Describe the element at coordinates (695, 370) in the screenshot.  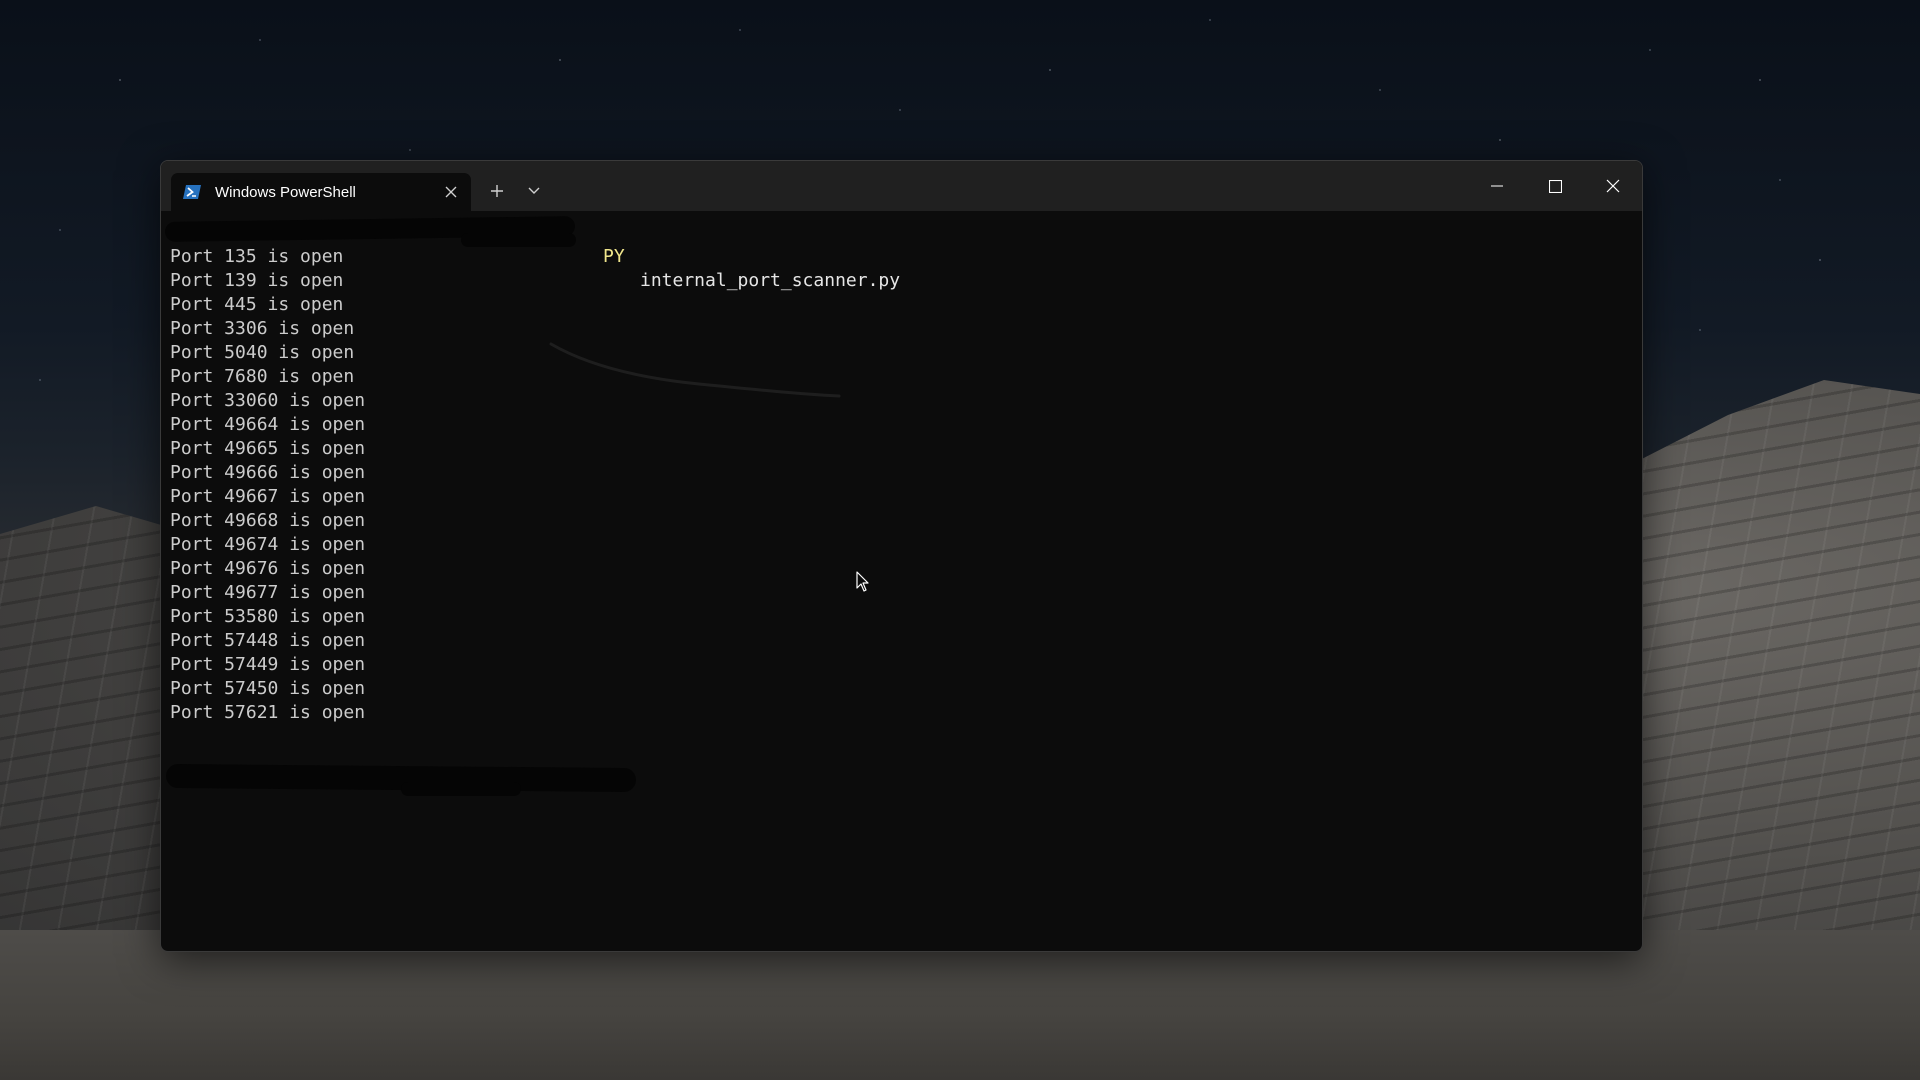
I see `pen-stroke` at that location.